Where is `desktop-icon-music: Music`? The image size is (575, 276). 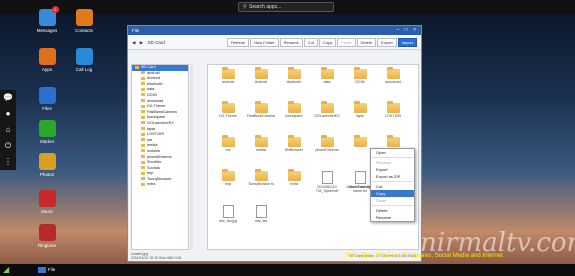
desktop-icon-music: Music is located at coordinates (47, 202).